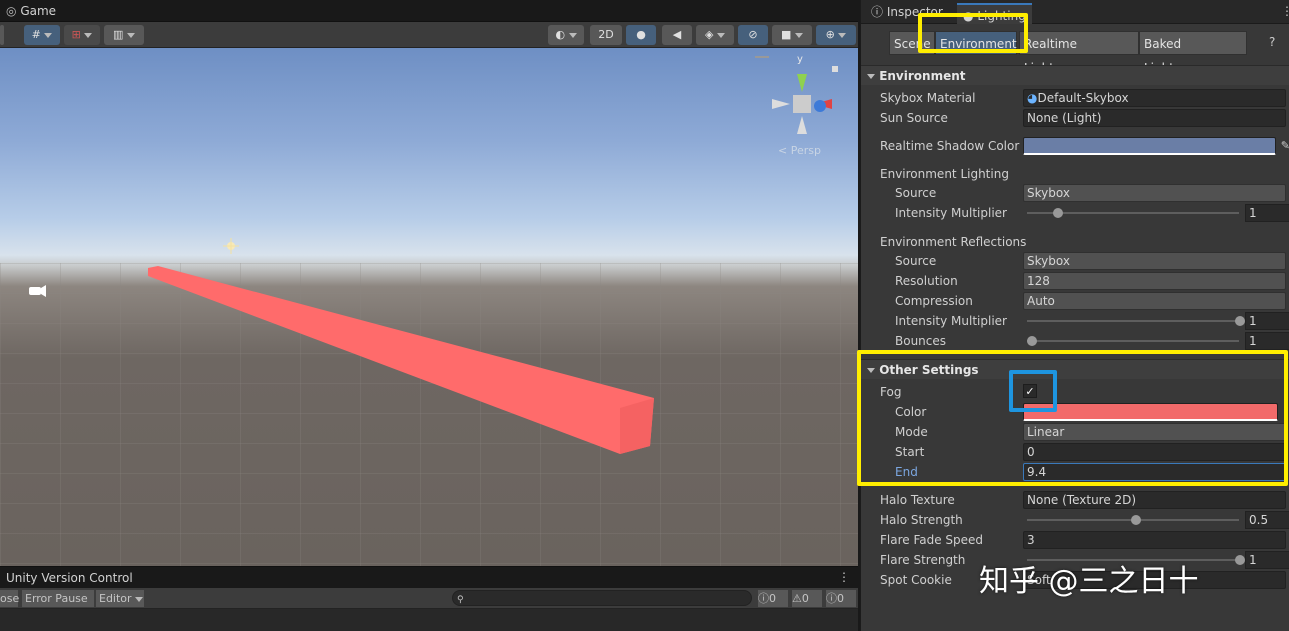 Image resolution: width=1289 pixels, height=631 pixels. I want to click on help-icon: ?, so click(1272, 42).